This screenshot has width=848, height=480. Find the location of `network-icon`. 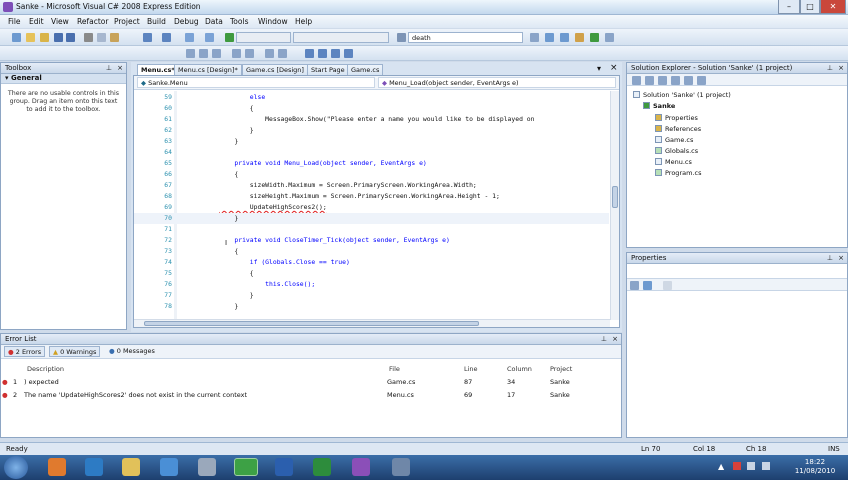

network-icon is located at coordinates (401, 467).